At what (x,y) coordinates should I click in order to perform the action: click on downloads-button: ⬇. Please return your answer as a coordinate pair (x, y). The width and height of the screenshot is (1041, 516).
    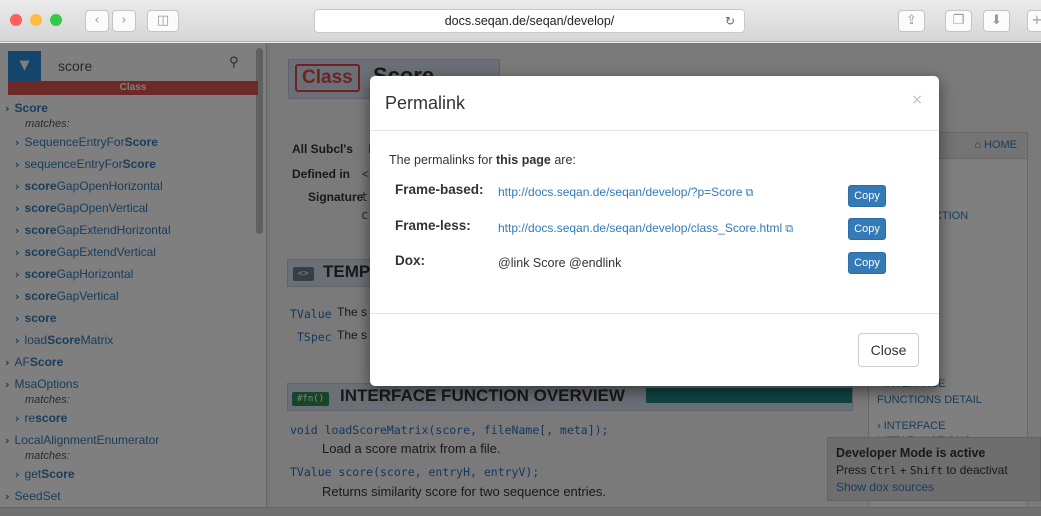
    Looking at the image, I should click on (996, 21).